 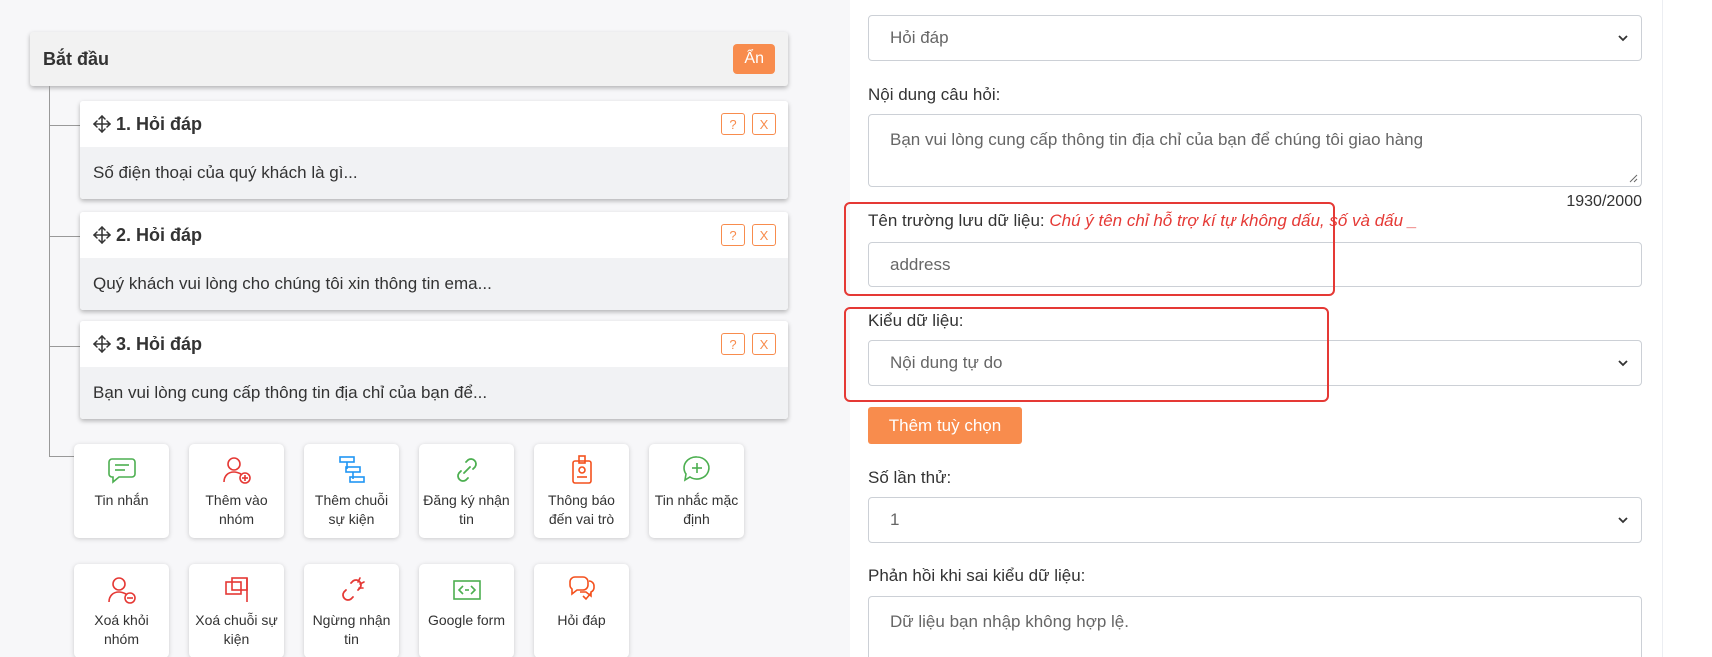 What do you see at coordinates (581, 610) in the screenshot?
I see `tile-qa: Hỏi đáp` at bounding box center [581, 610].